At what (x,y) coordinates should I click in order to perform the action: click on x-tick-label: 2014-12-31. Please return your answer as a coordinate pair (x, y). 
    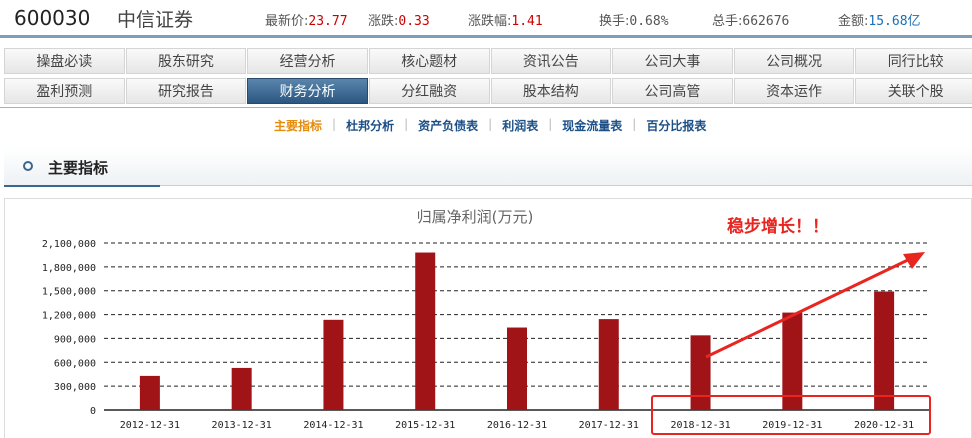
    Looking at the image, I should click on (333, 425).